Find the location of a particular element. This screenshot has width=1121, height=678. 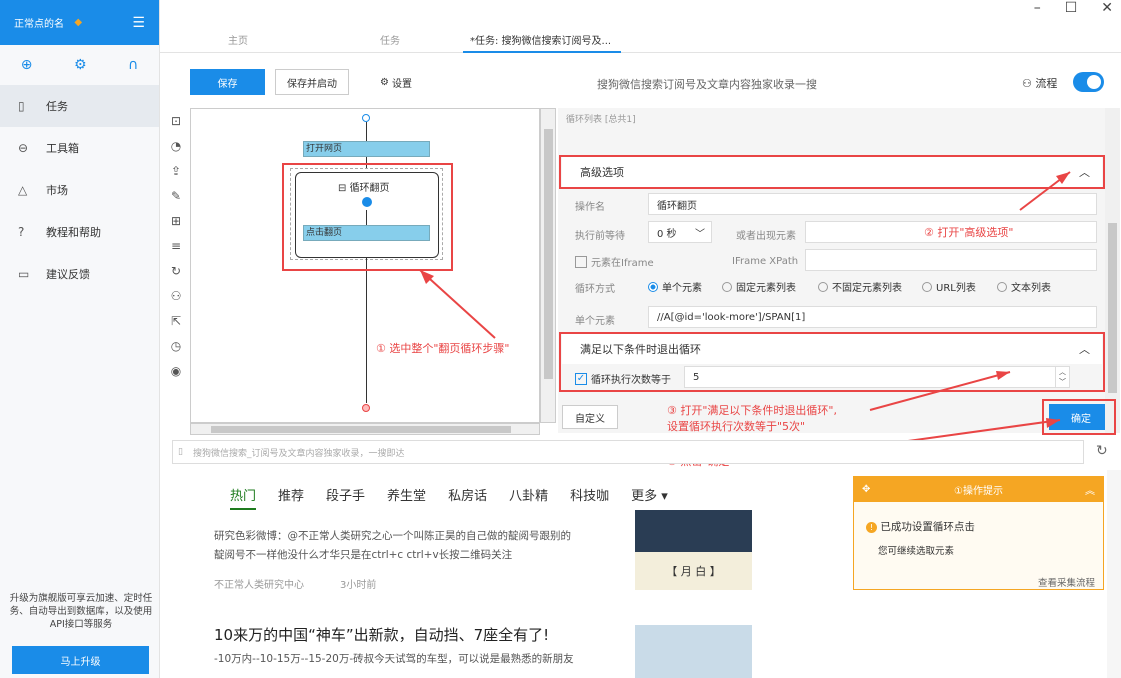

nav-jokes: 段子手 is located at coordinates (345, 497).